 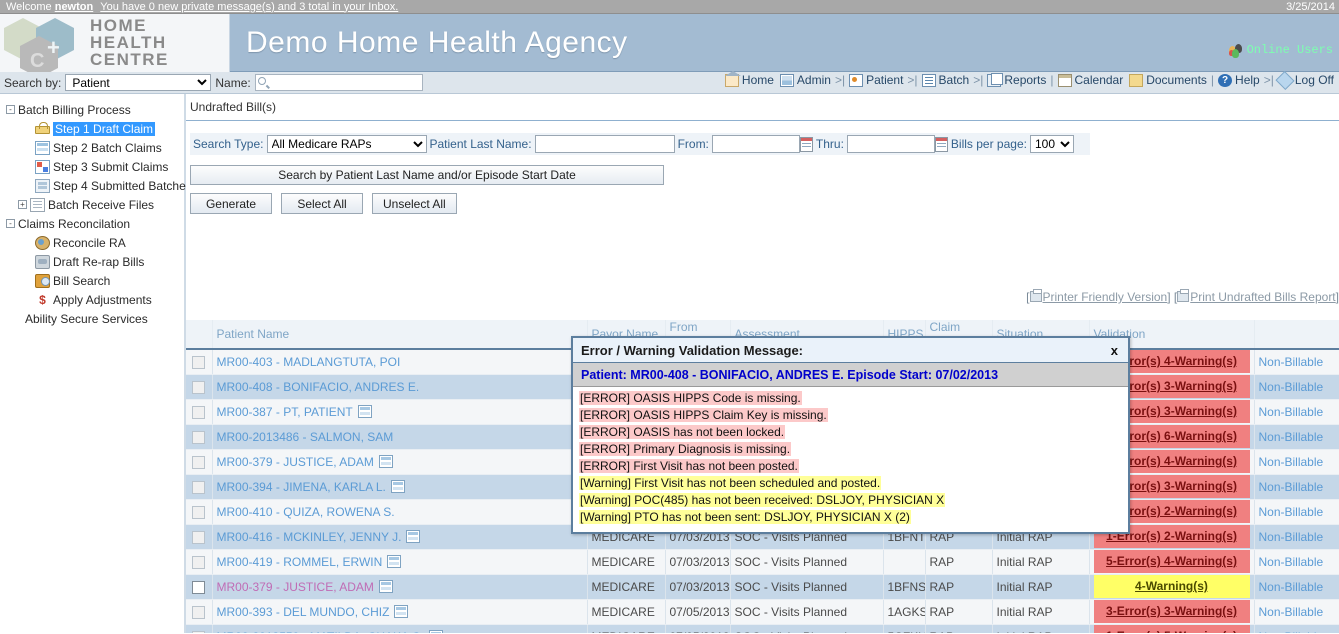 What do you see at coordinates (805, 80) in the screenshot?
I see `nav-item-admin: Admin` at bounding box center [805, 80].